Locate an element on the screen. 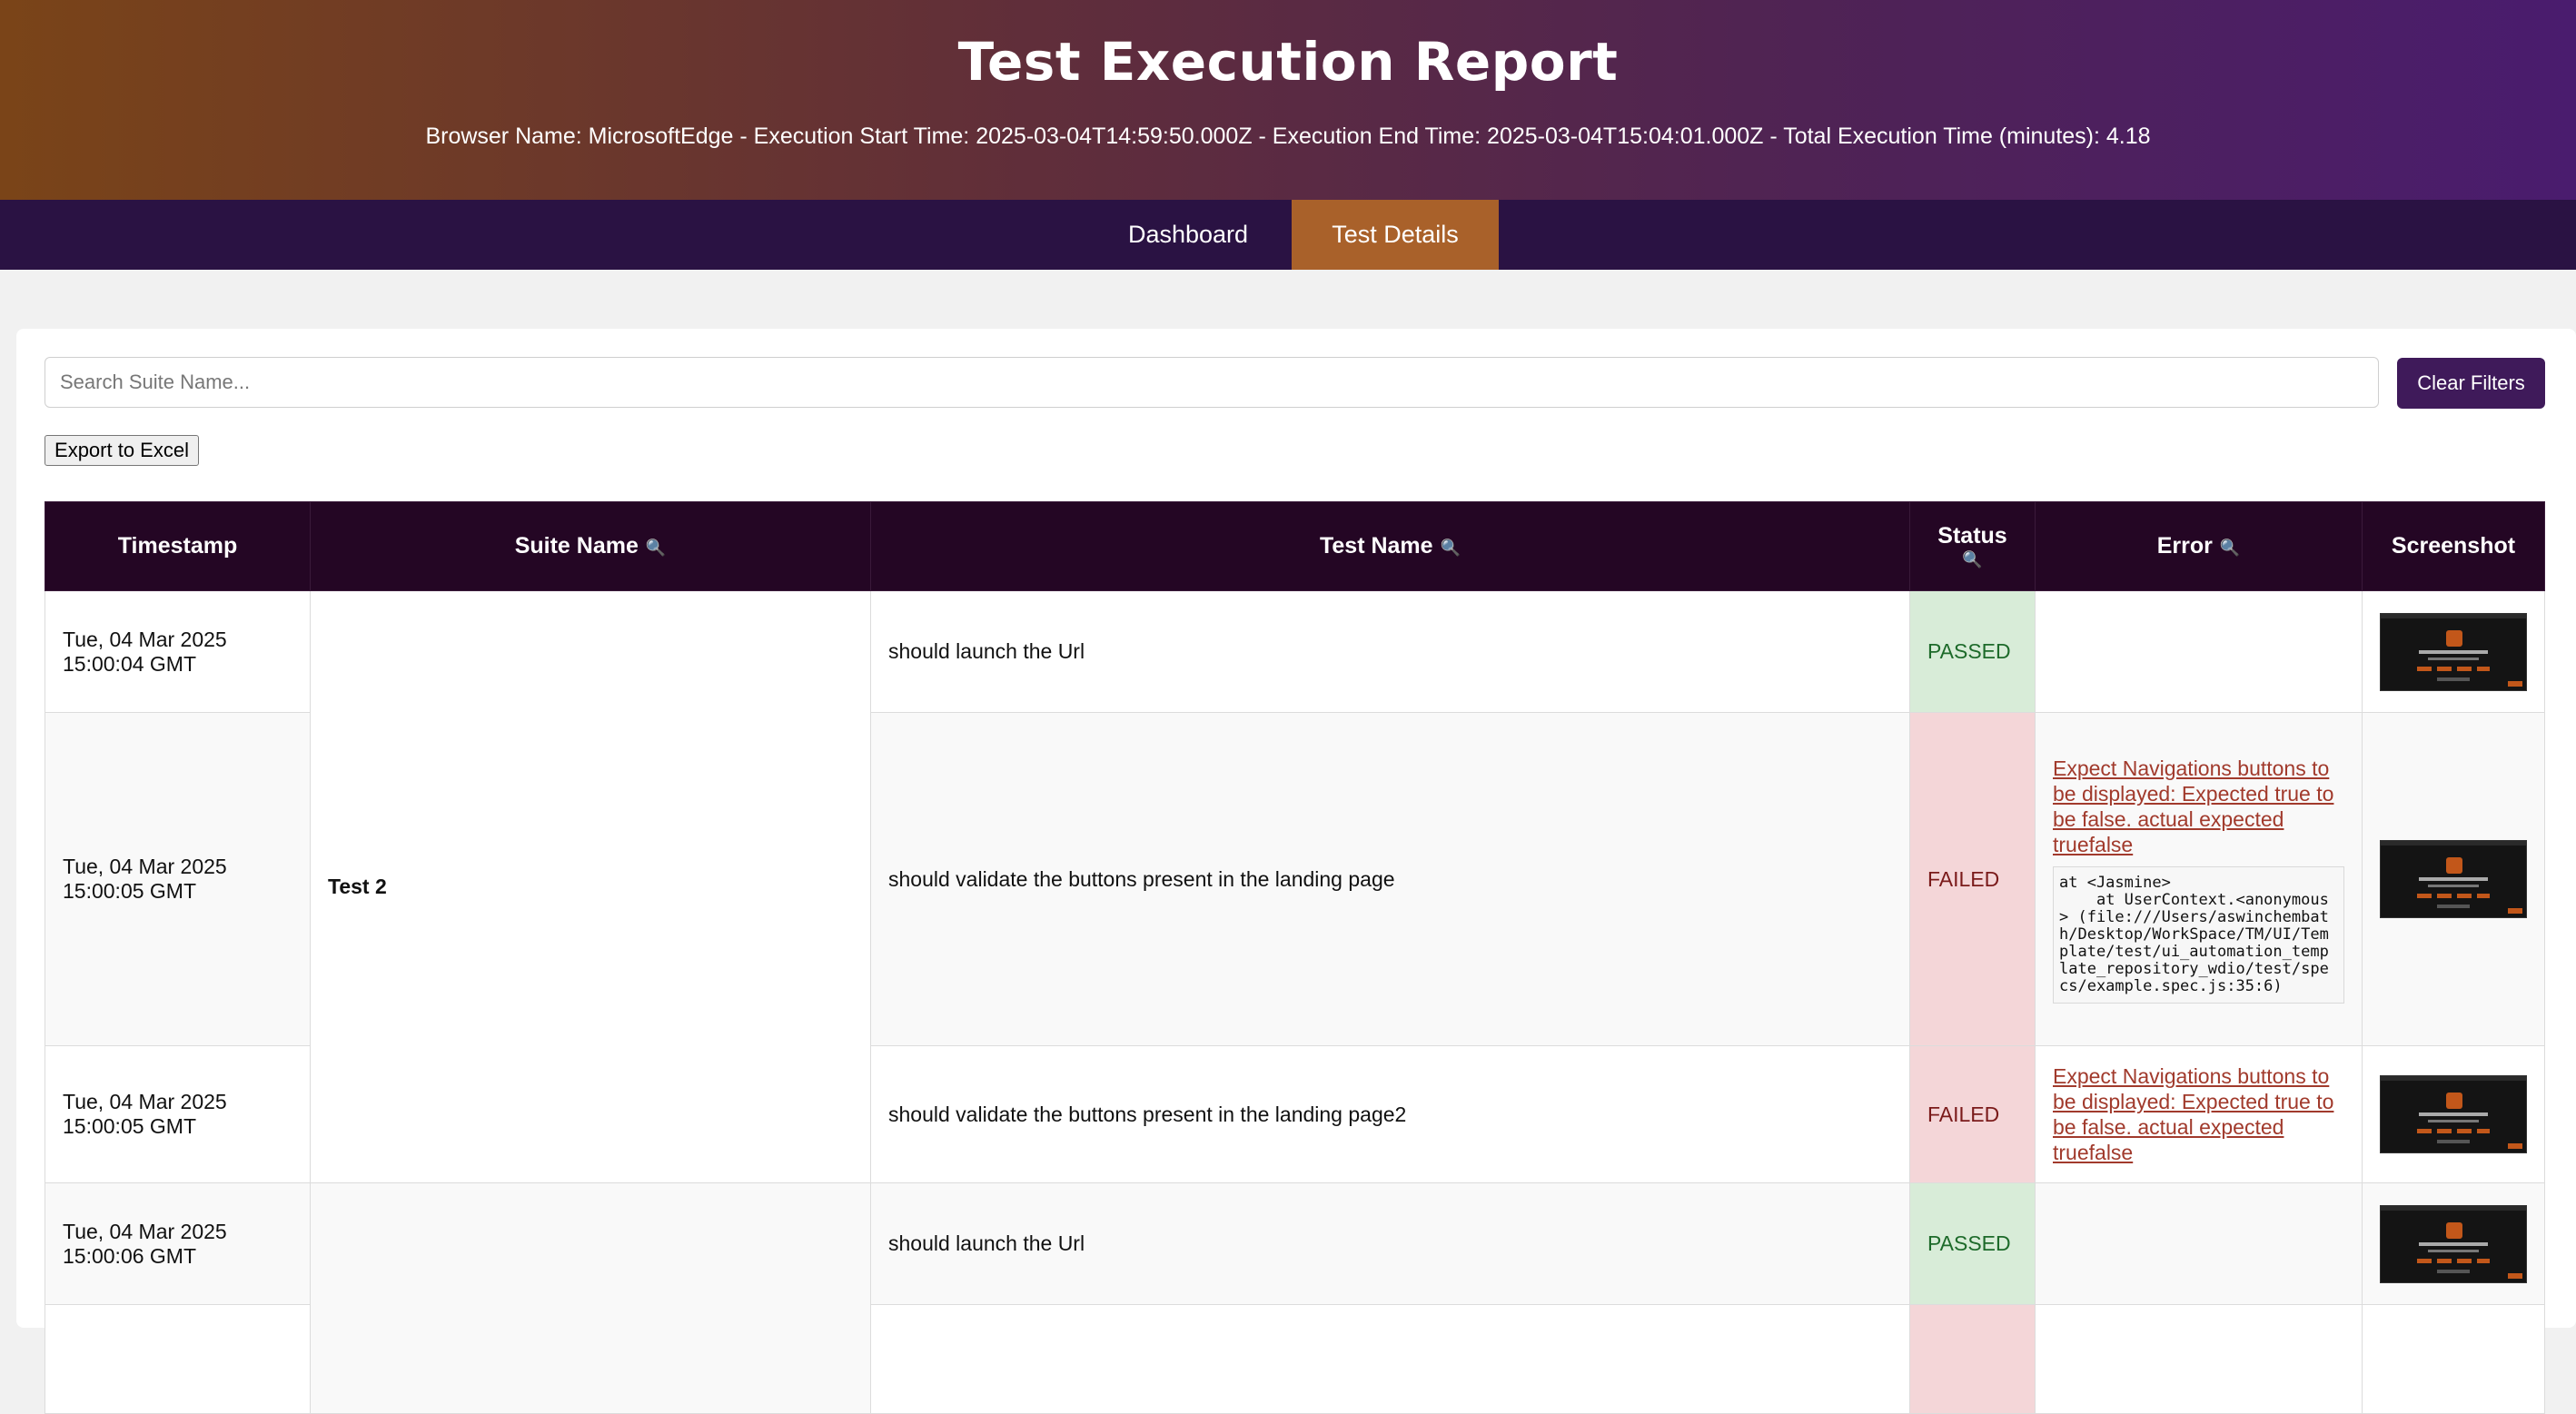 The height and width of the screenshot is (1414, 2576). timestamp-cell is located at coordinates (178, 1359).